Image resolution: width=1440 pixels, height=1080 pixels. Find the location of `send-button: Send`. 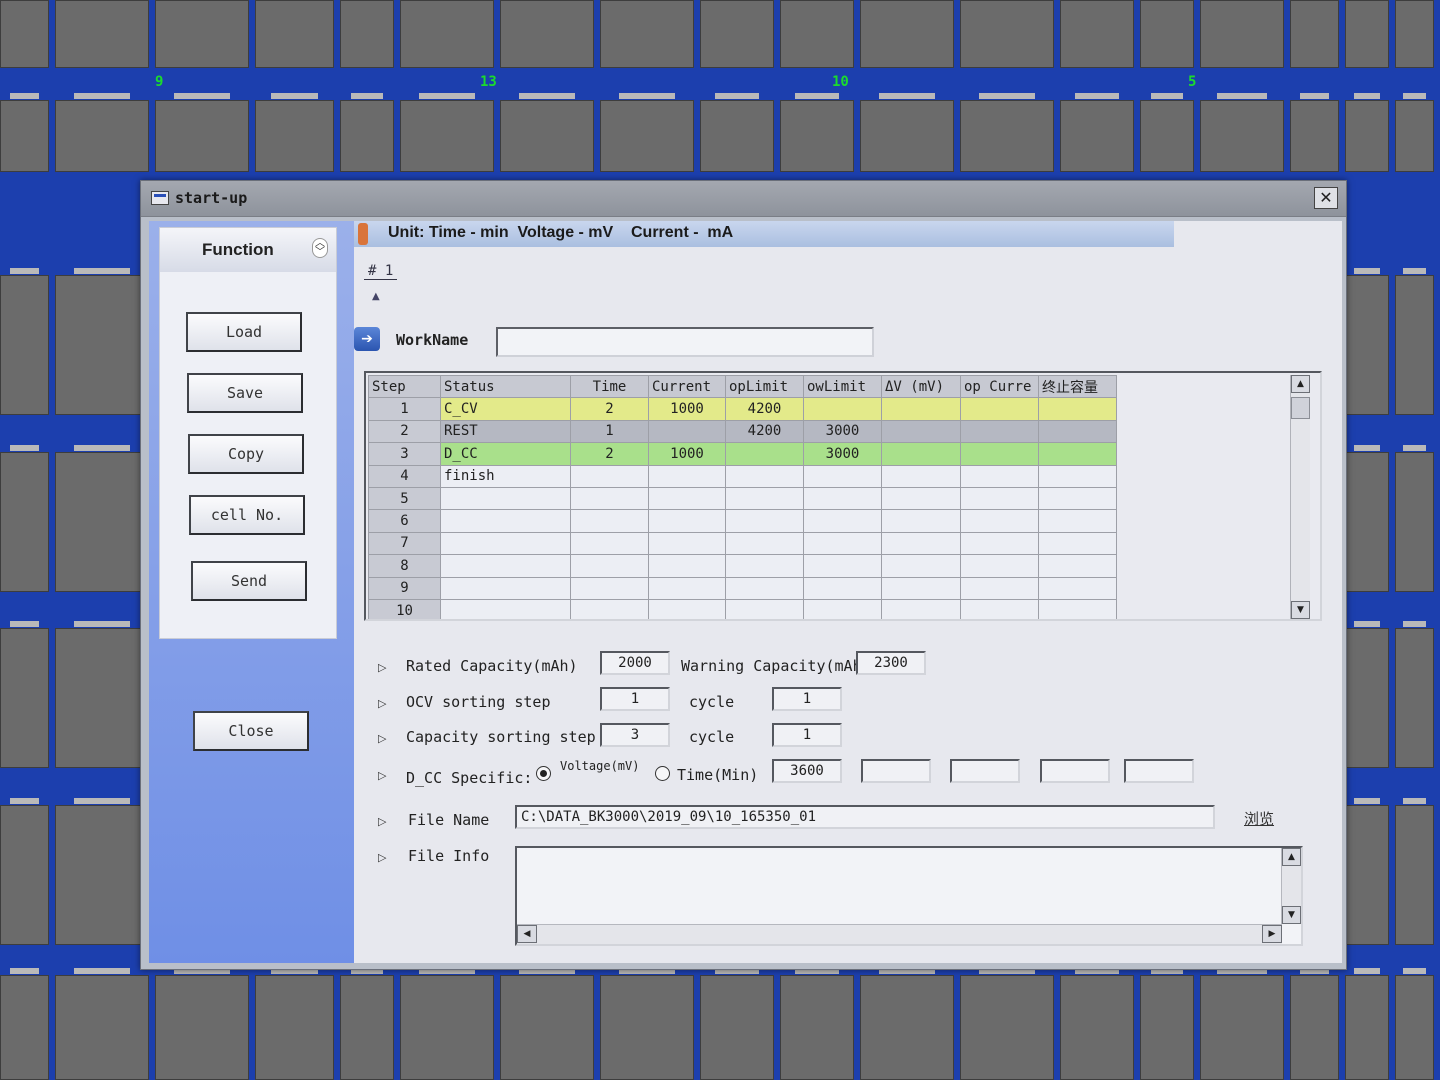

send-button: Send is located at coordinates (249, 581).